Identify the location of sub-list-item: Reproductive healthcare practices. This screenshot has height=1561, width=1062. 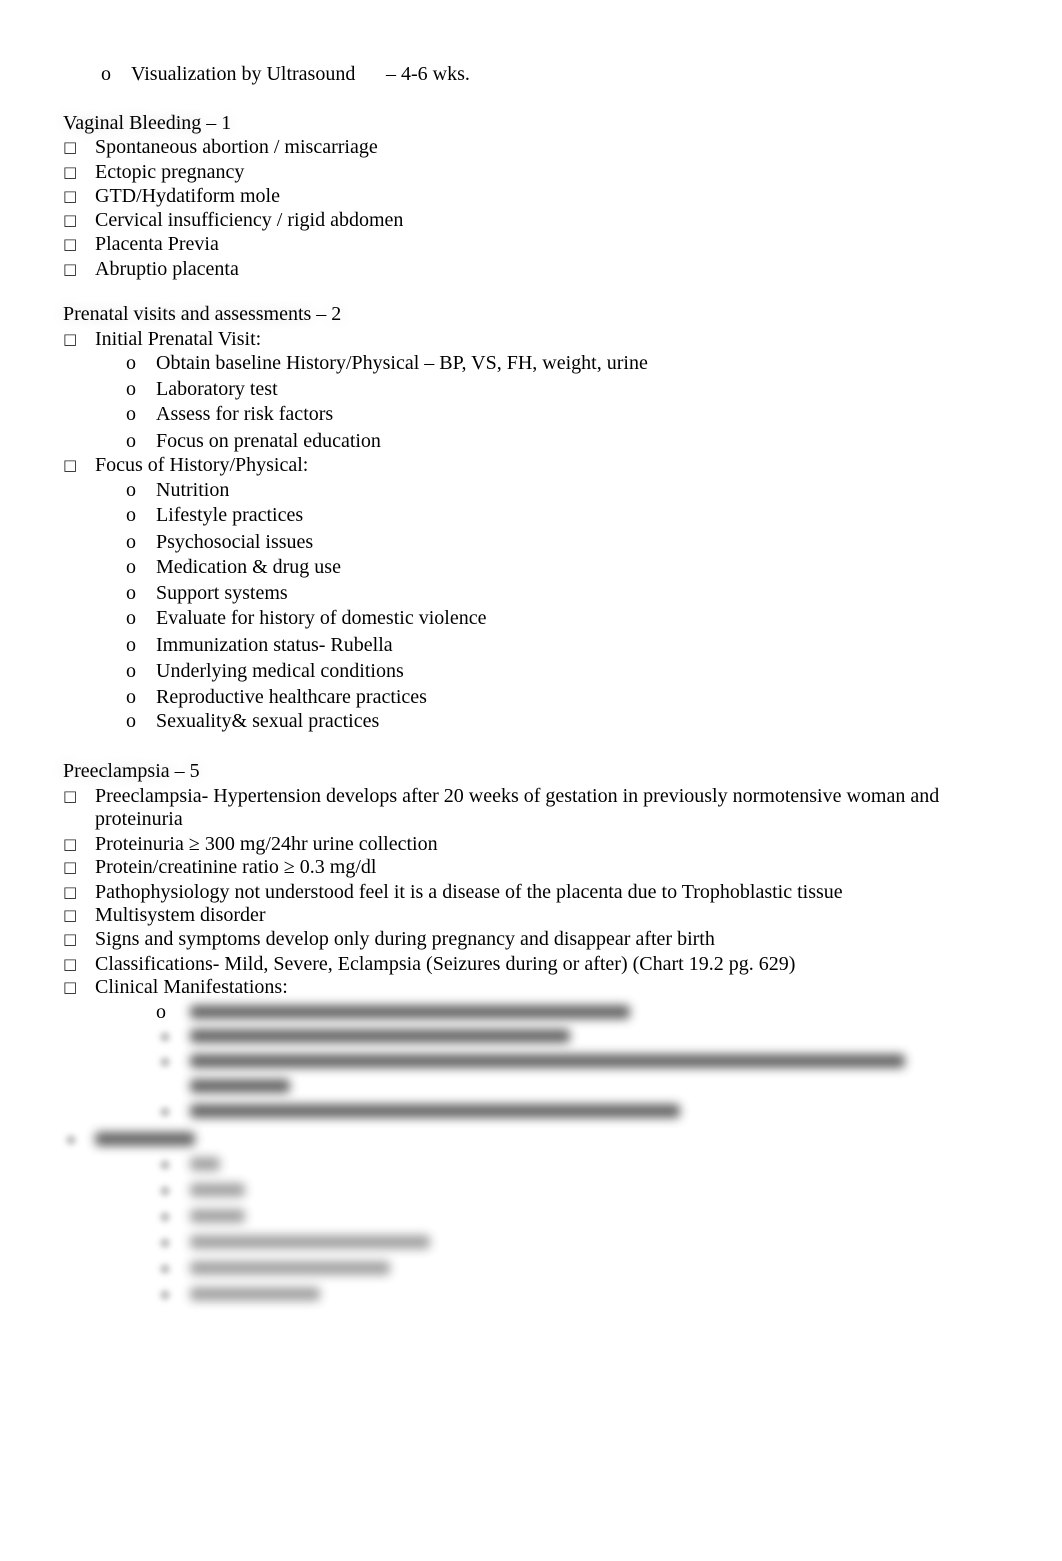
(291, 697).